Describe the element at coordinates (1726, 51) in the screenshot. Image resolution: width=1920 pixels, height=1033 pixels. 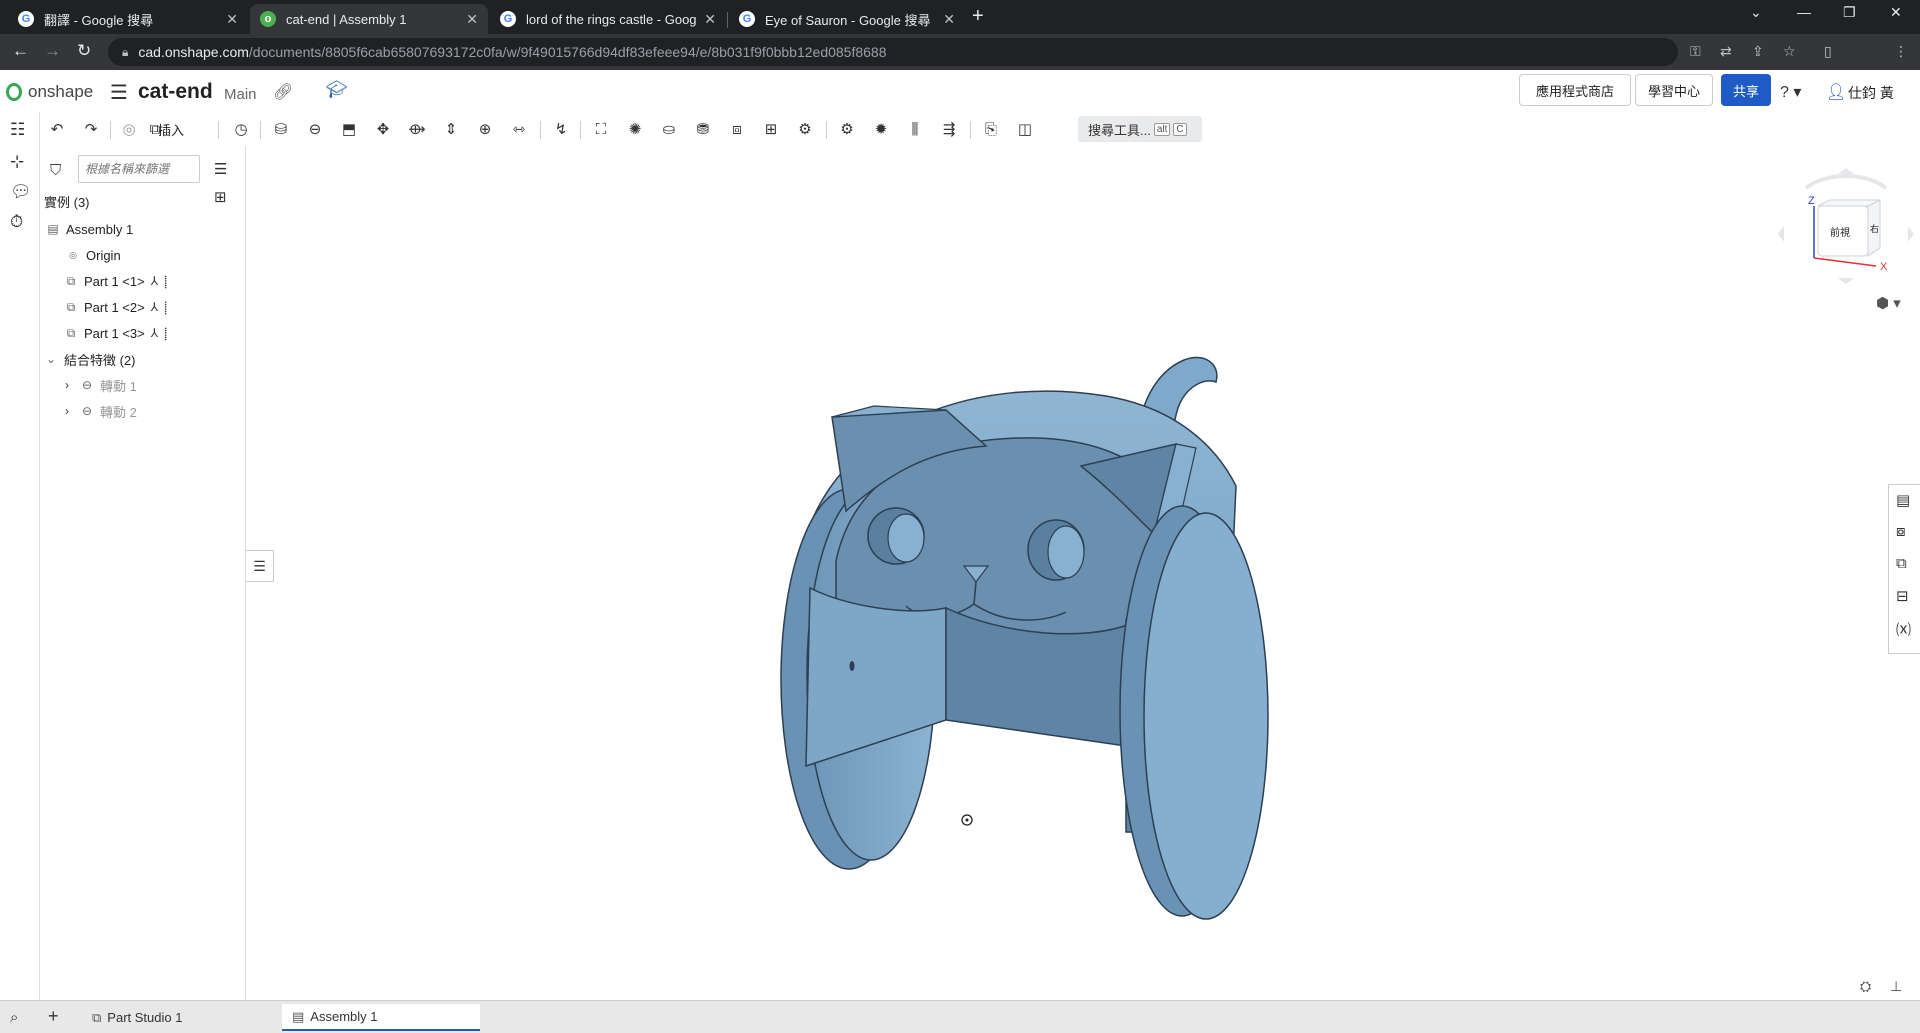
I see `translate-icon: ⇄` at that location.